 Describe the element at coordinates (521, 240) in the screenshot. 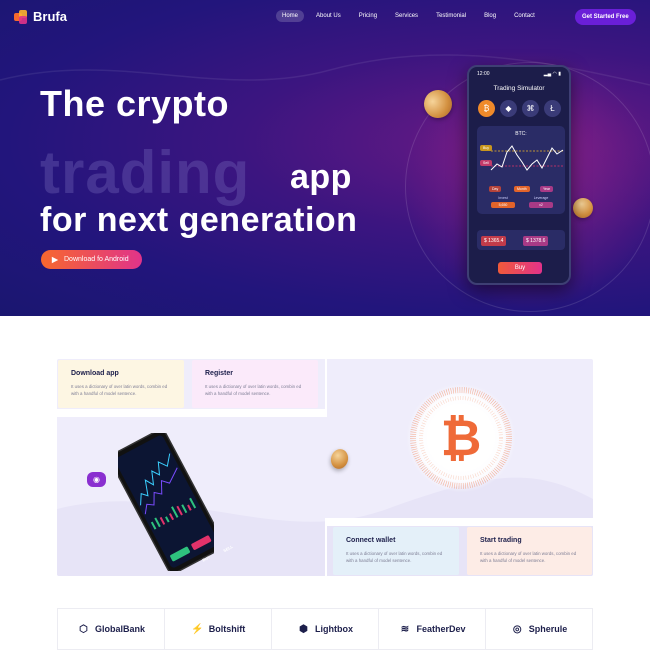

I see `value-panel: $ 1365.4 $ 1378.6` at that location.